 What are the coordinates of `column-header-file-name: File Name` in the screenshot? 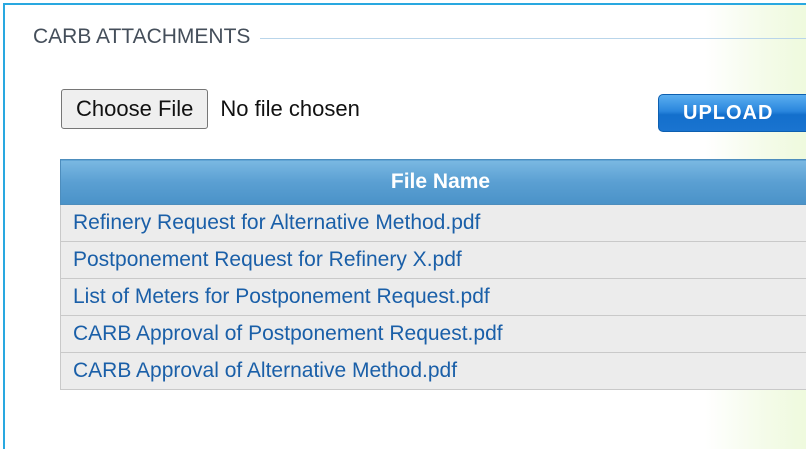 It's located at (433, 182).